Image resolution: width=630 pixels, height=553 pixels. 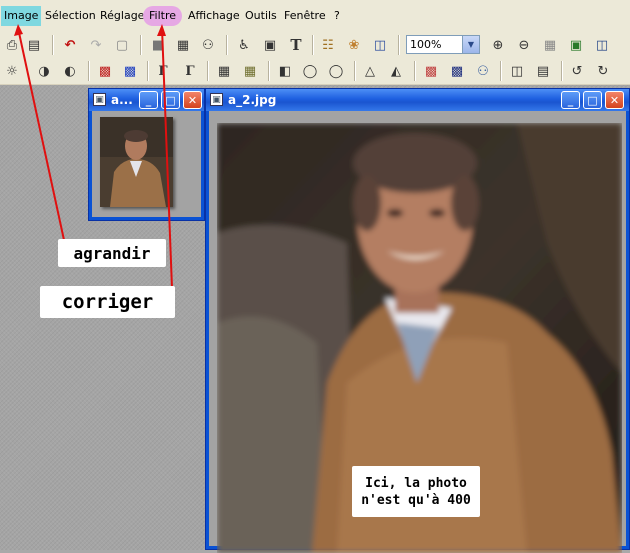 I want to click on menu-selection: Sélection, so click(x=70, y=16).